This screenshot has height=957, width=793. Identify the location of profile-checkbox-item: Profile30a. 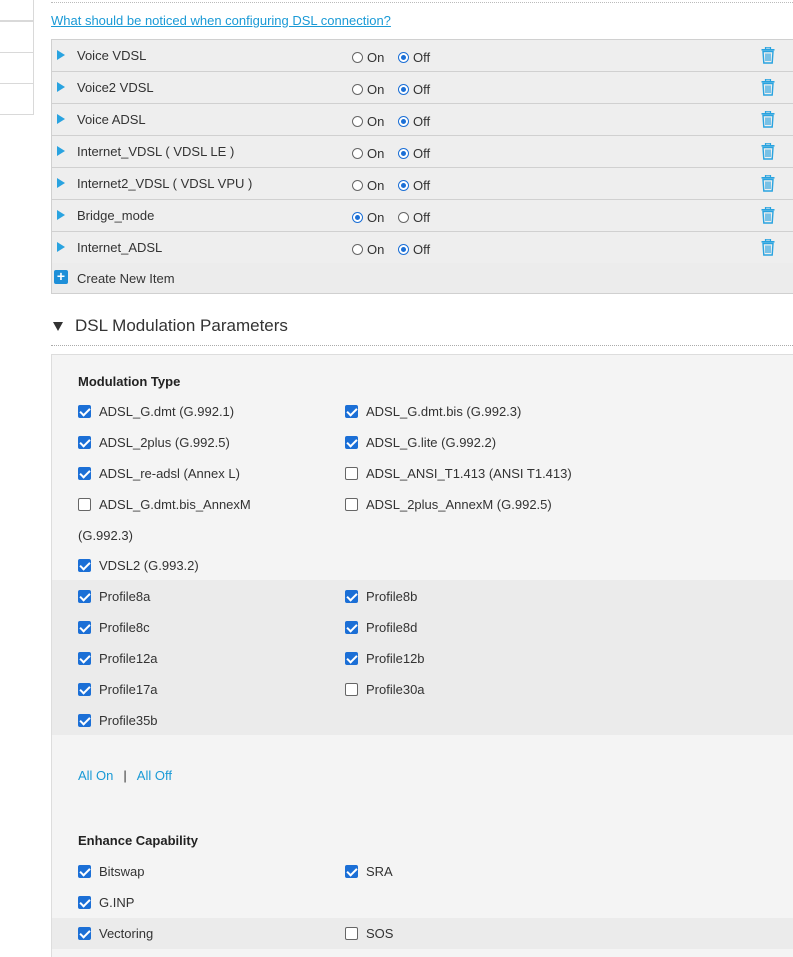
(385, 689).